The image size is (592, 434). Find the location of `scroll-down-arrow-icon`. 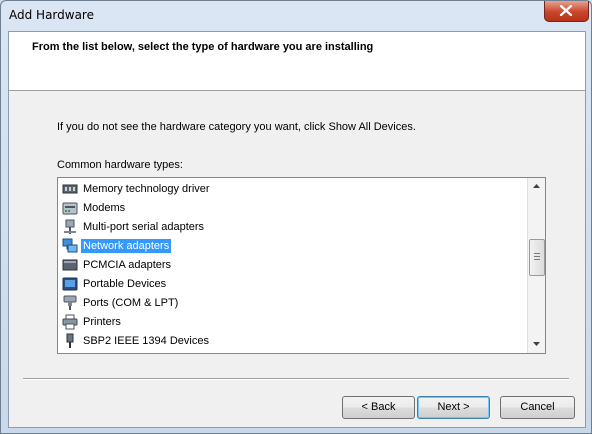

scroll-down-arrow-icon is located at coordinates (536, 344).